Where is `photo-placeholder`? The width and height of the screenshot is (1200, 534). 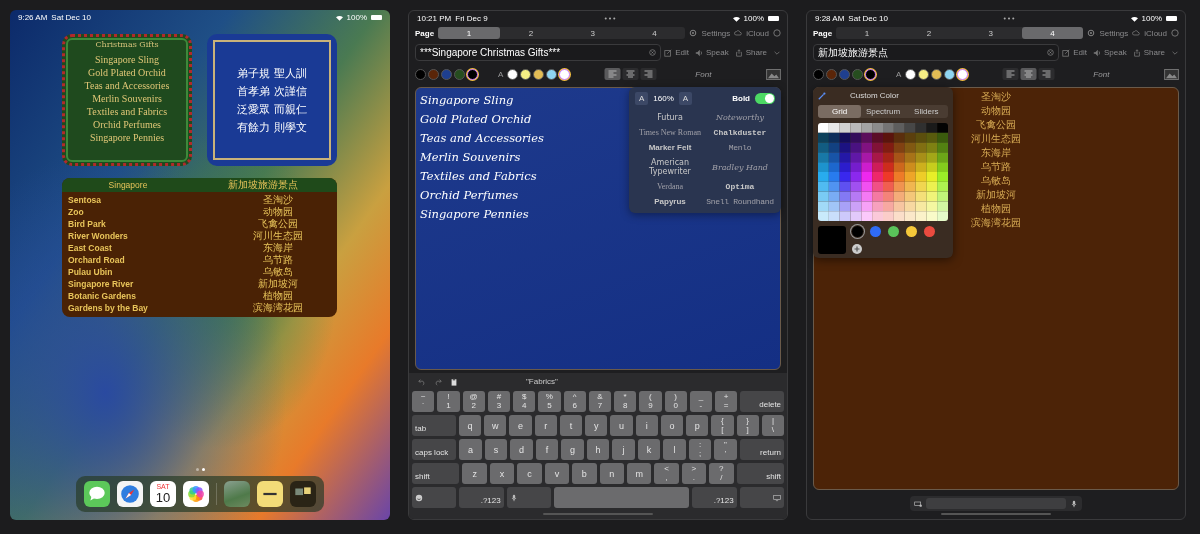
photo-placeholder is located at coordinates (237, 494).